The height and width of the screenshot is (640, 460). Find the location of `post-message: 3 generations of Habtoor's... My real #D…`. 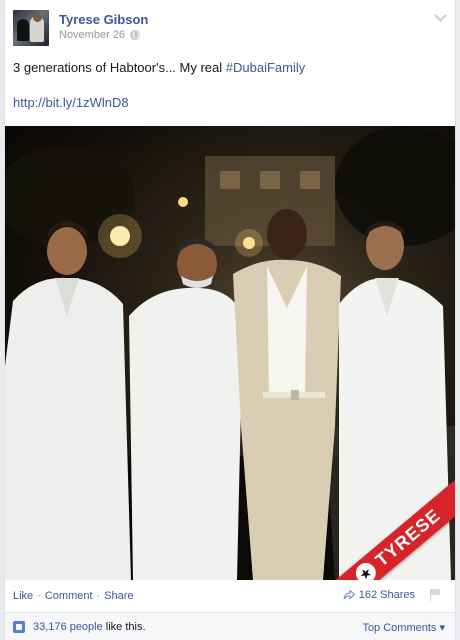

post-message: 3 generations of Habtoor's... My real #D… is located at coordinates (230, 68).